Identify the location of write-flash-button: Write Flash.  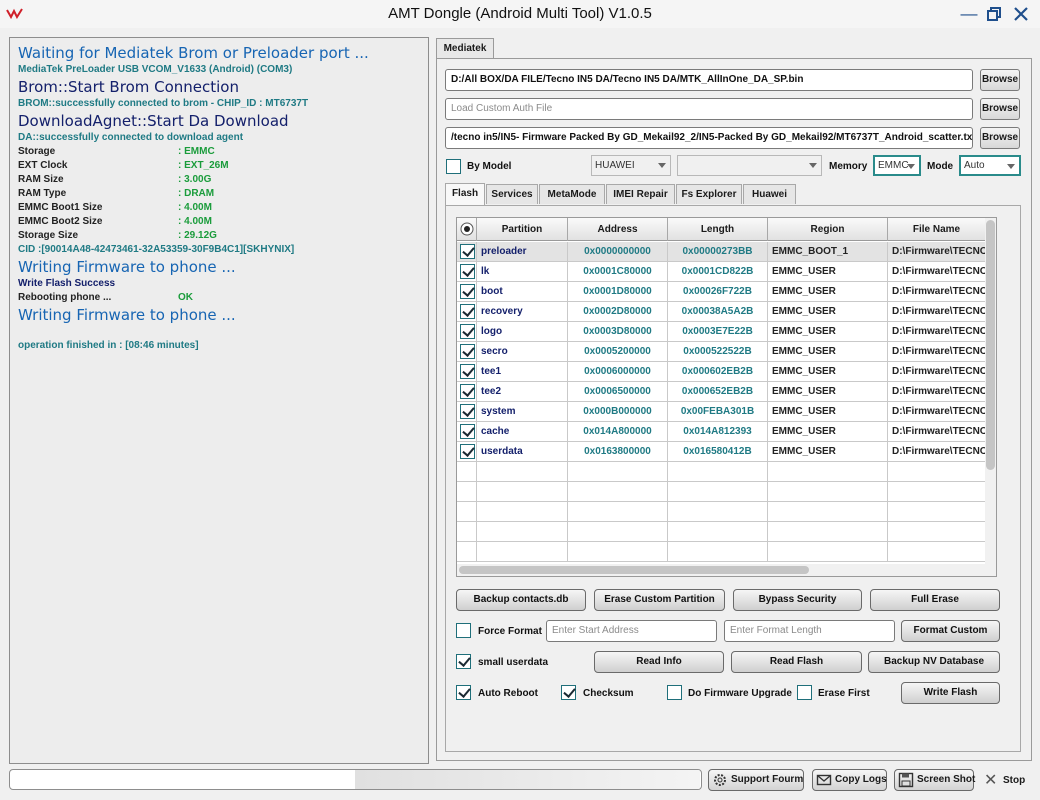
(950, 693).